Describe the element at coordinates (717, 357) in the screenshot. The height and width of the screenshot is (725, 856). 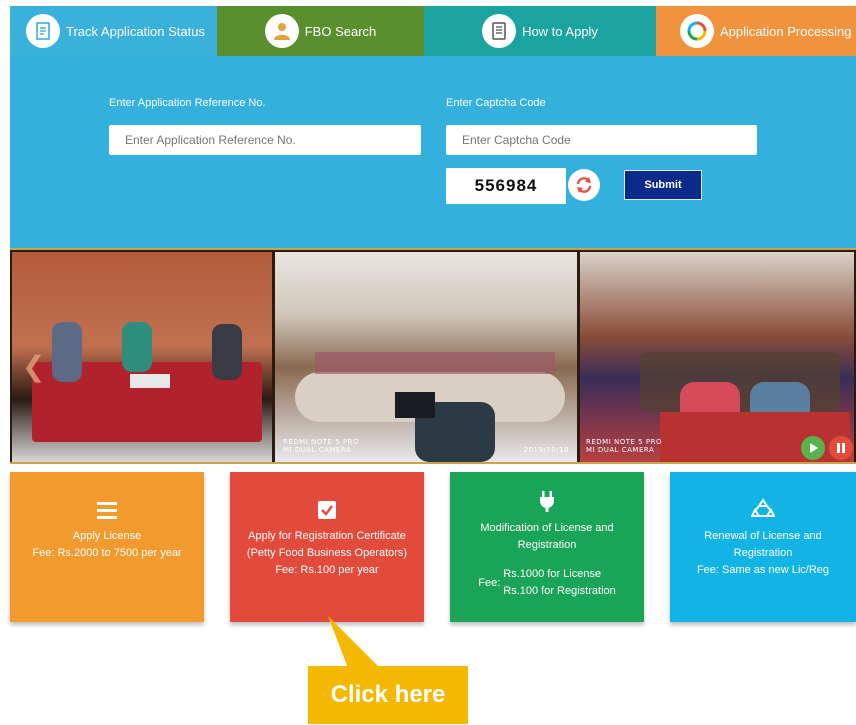
I see `carousel-photo-3: REDMI NOTE 5 PRO MI DUAL CAMERA` at that location.